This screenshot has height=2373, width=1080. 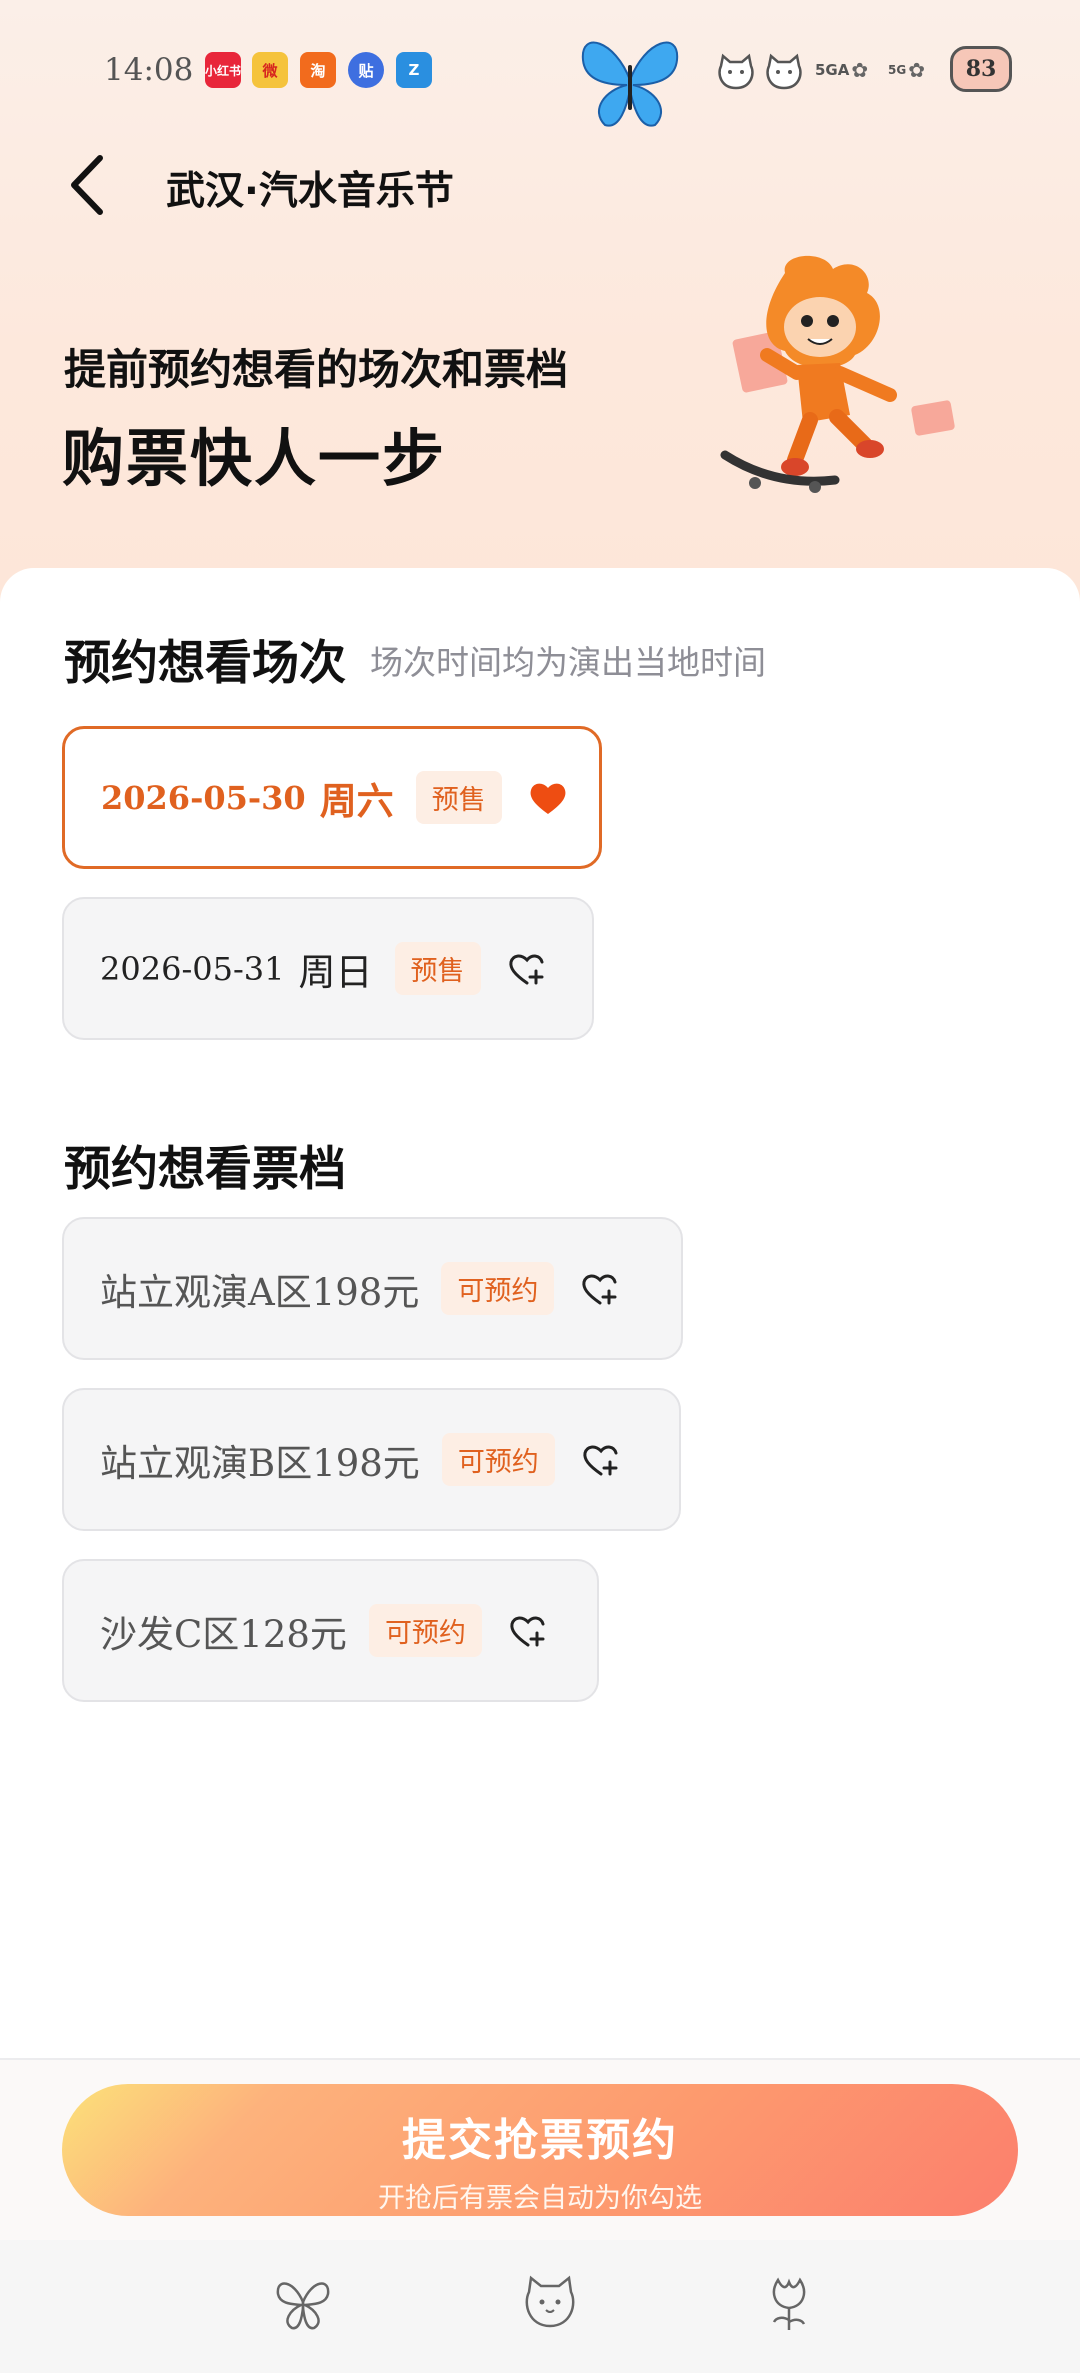 I want to click on ticket-name: 沙发C区128元, so click(x=223, y=1634).